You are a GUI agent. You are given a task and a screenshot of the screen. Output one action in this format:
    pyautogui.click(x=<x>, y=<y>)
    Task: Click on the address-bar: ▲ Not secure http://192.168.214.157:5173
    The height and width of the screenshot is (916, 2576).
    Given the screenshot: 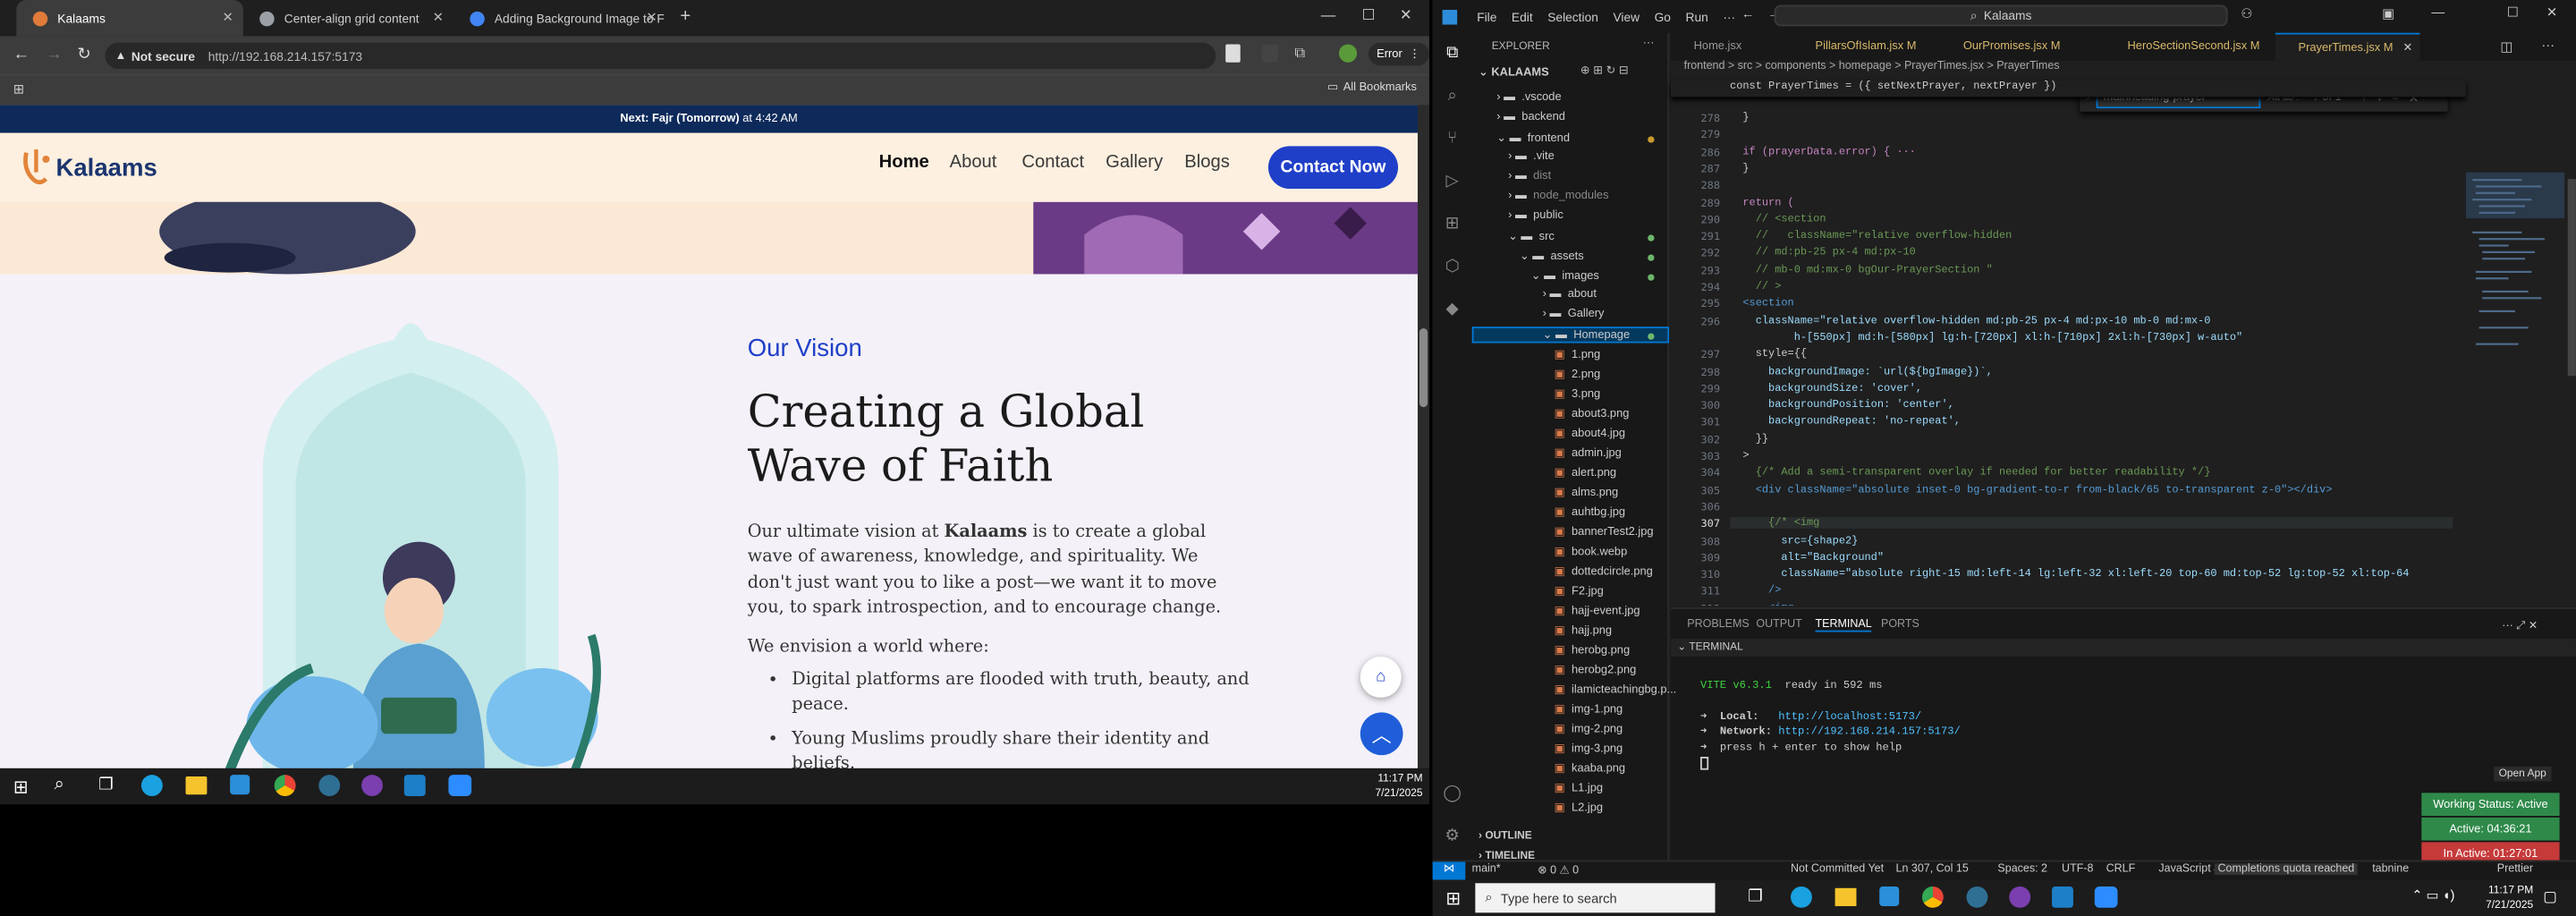 What is the action you would take?
    pyautogui.click(x=660, y=56)
    